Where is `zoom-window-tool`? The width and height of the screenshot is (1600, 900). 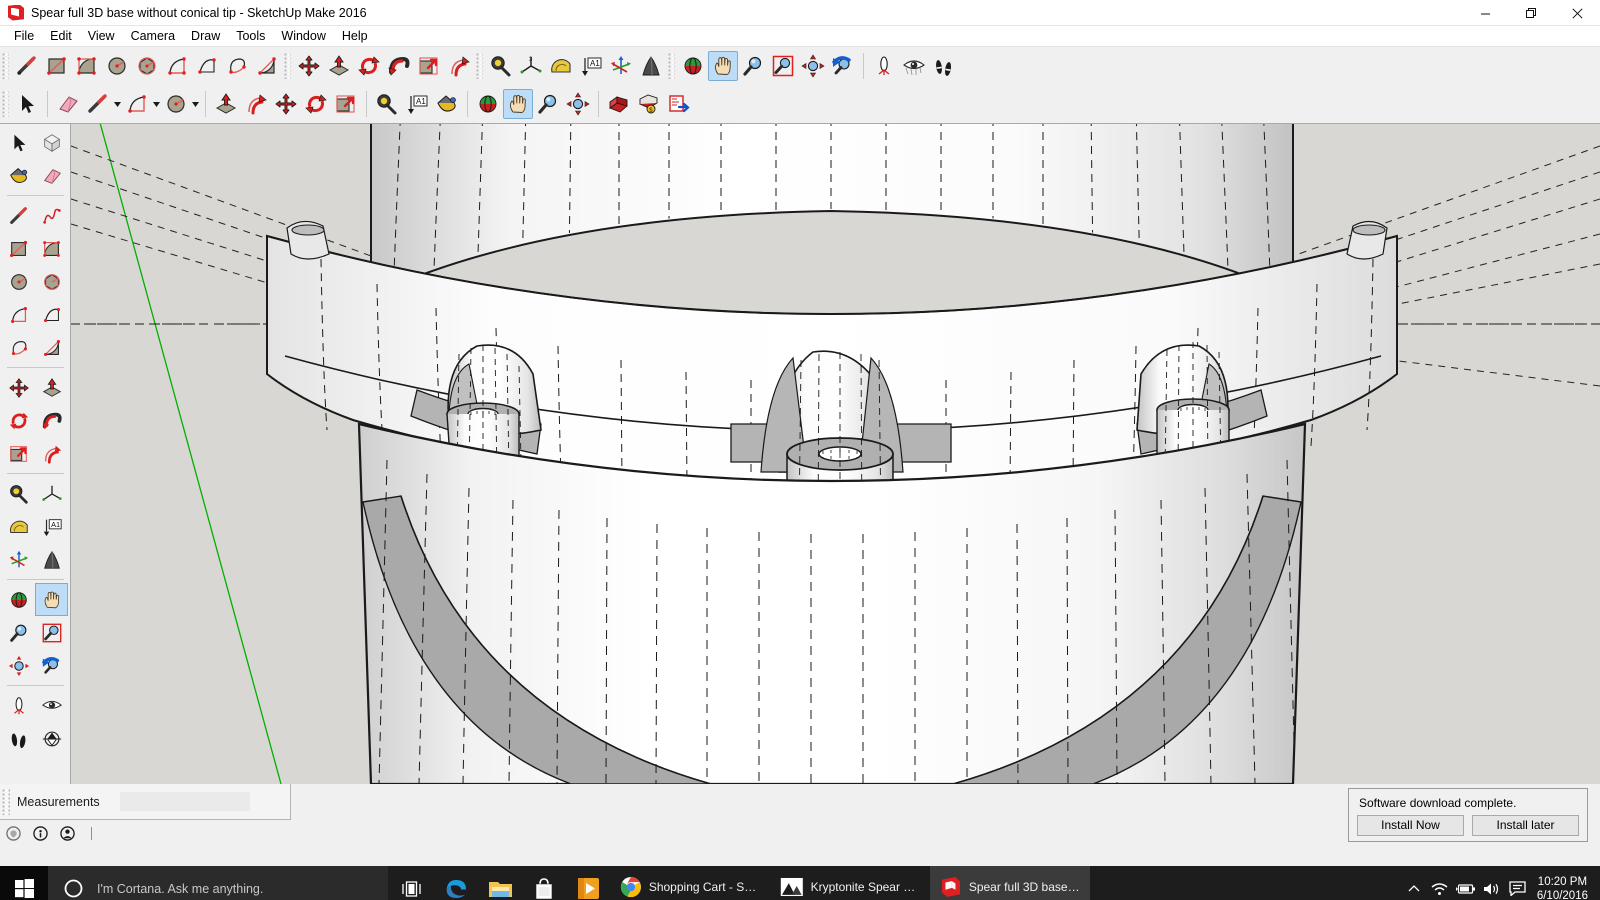 zoom-window-tool is located at coordinates (783, 66).